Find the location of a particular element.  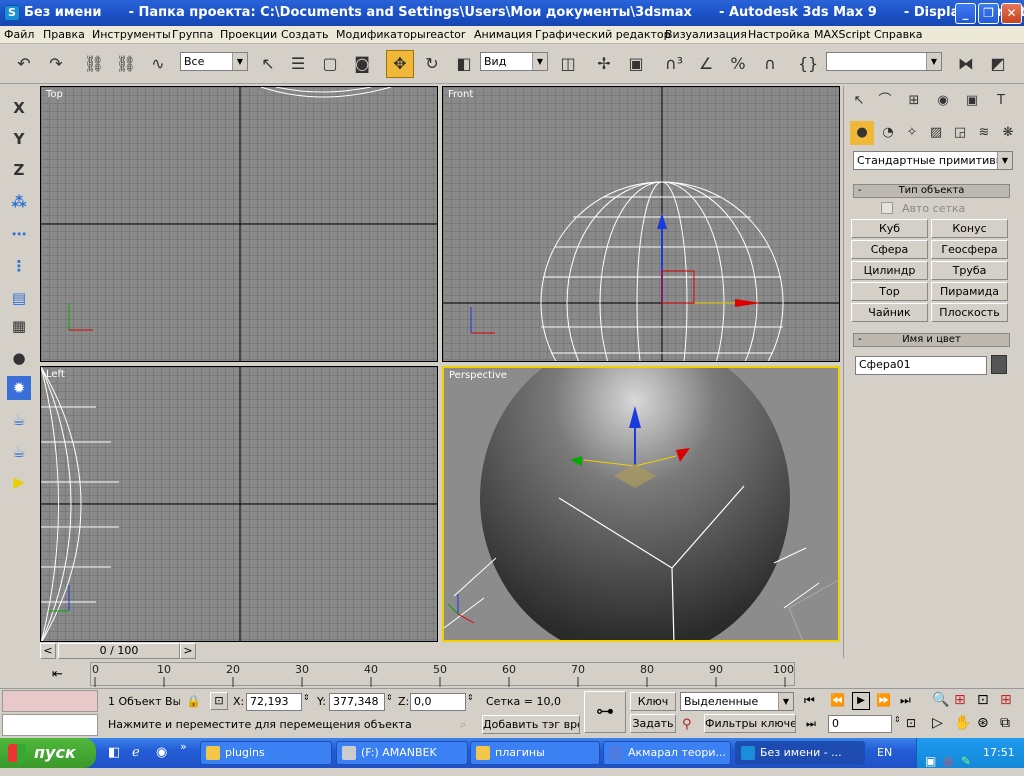

close-button: ✕ is located at coordinates (1011, 13).